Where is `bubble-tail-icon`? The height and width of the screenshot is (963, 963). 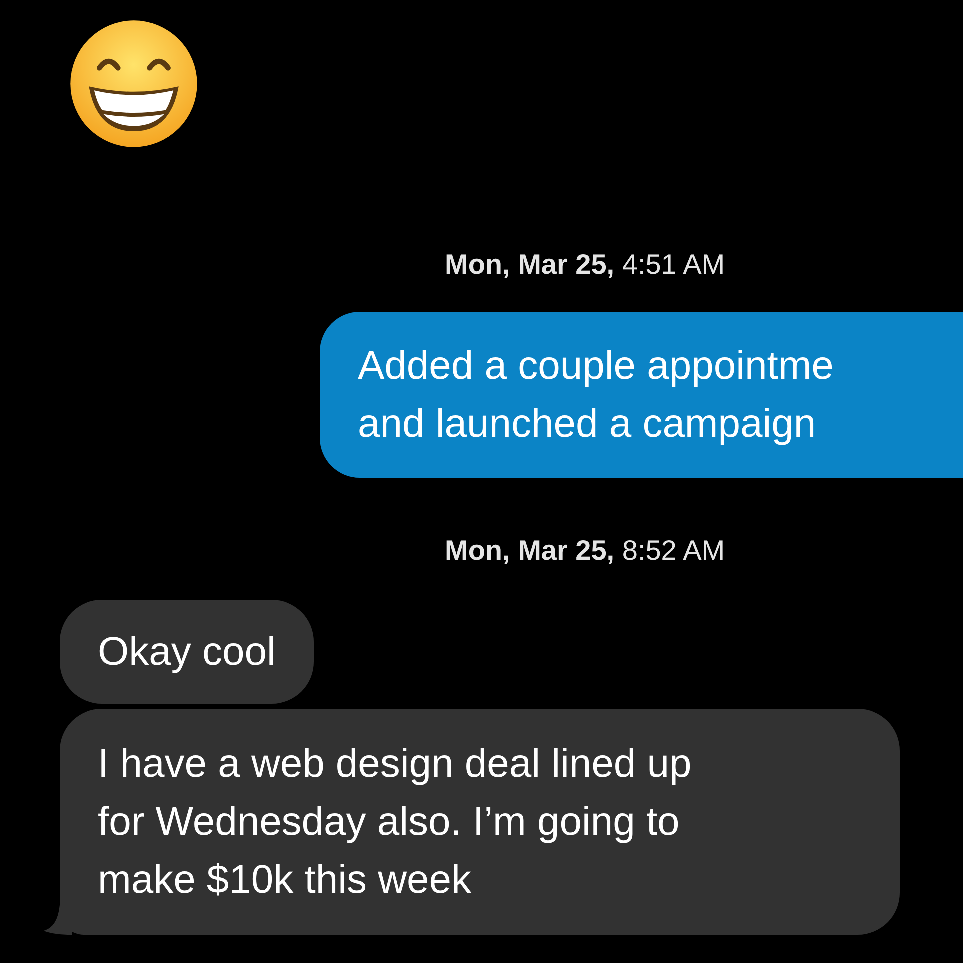 bubble-tail-icon is located at coordinates (57, 920).